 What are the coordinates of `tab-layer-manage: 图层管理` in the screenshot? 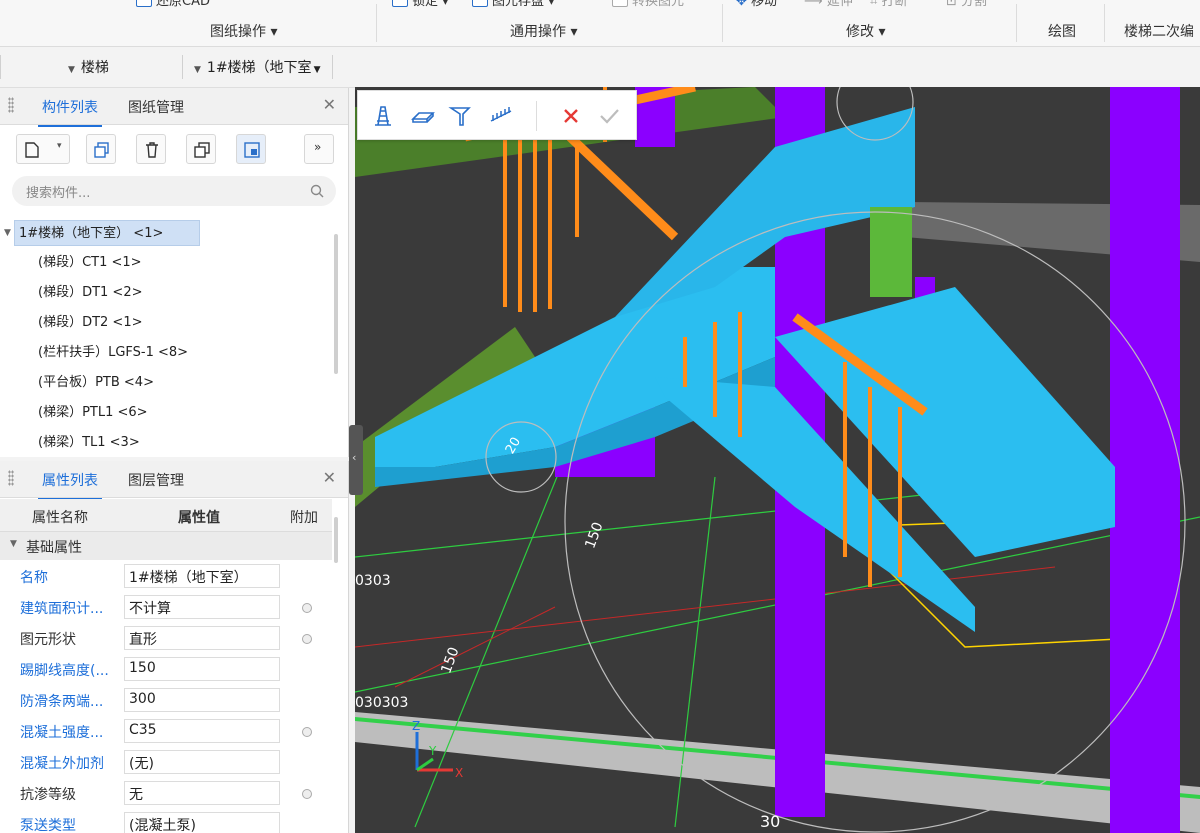 It's located at (156, 480).